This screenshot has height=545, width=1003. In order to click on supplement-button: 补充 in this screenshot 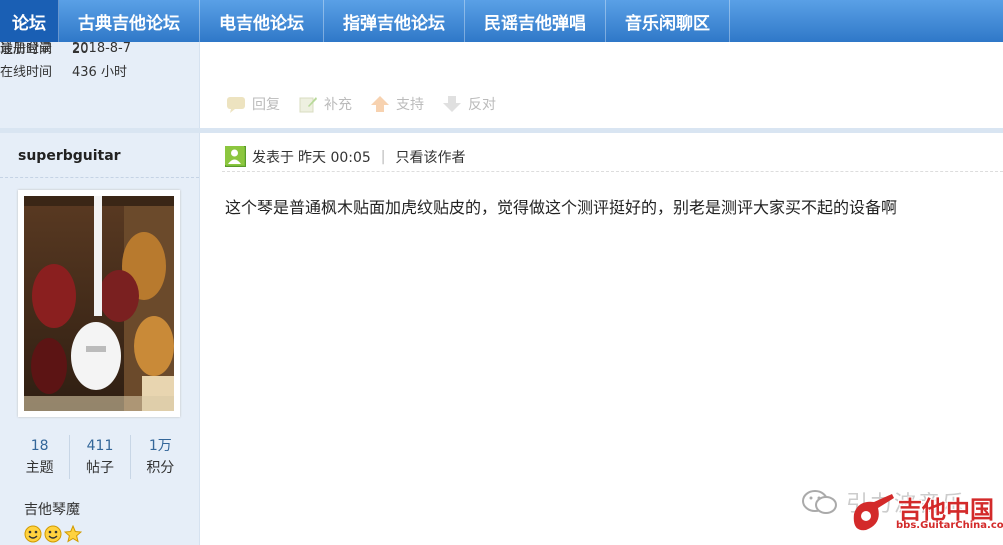, I will do `click(325, 104)`.